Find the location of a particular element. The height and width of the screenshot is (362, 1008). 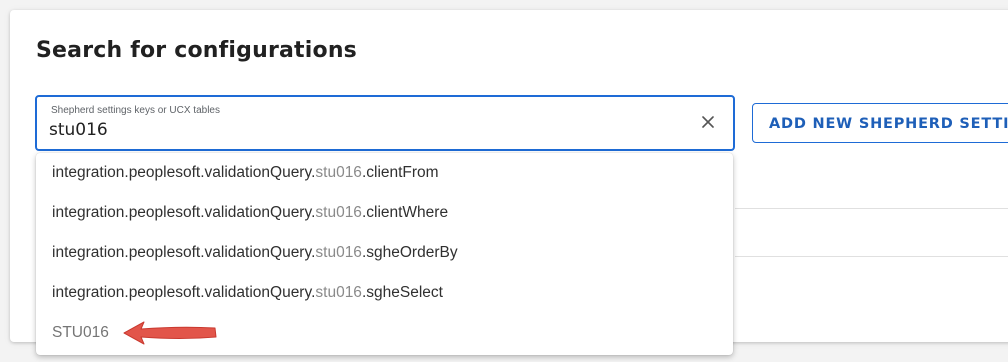

search-field: Shepherd settings keys or UCX tables is located at coordinates (385, 123).